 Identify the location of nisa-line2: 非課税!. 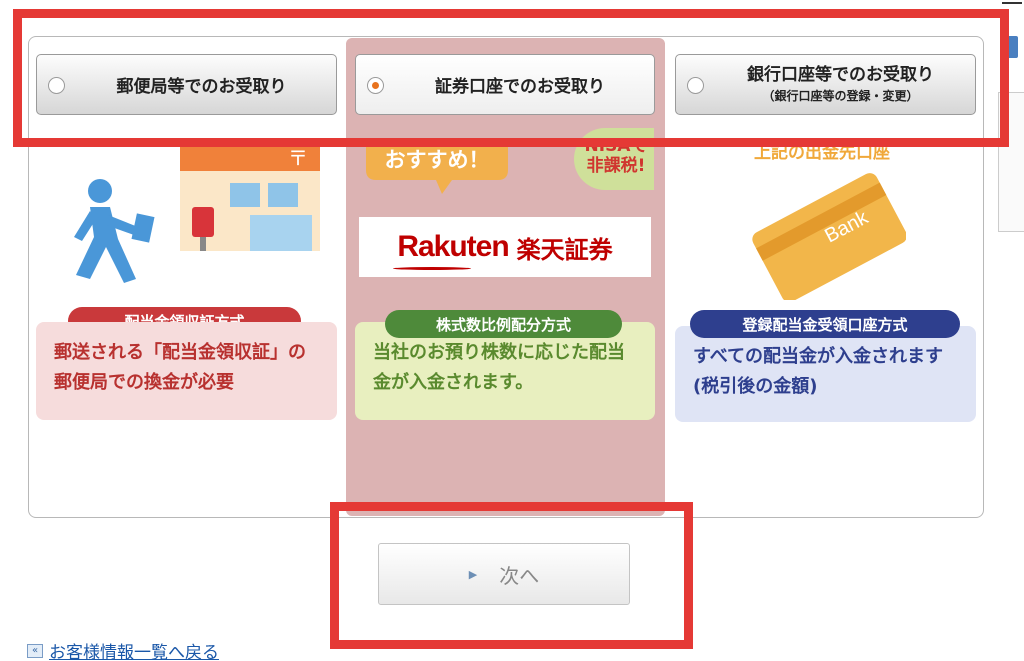
(616, 166).